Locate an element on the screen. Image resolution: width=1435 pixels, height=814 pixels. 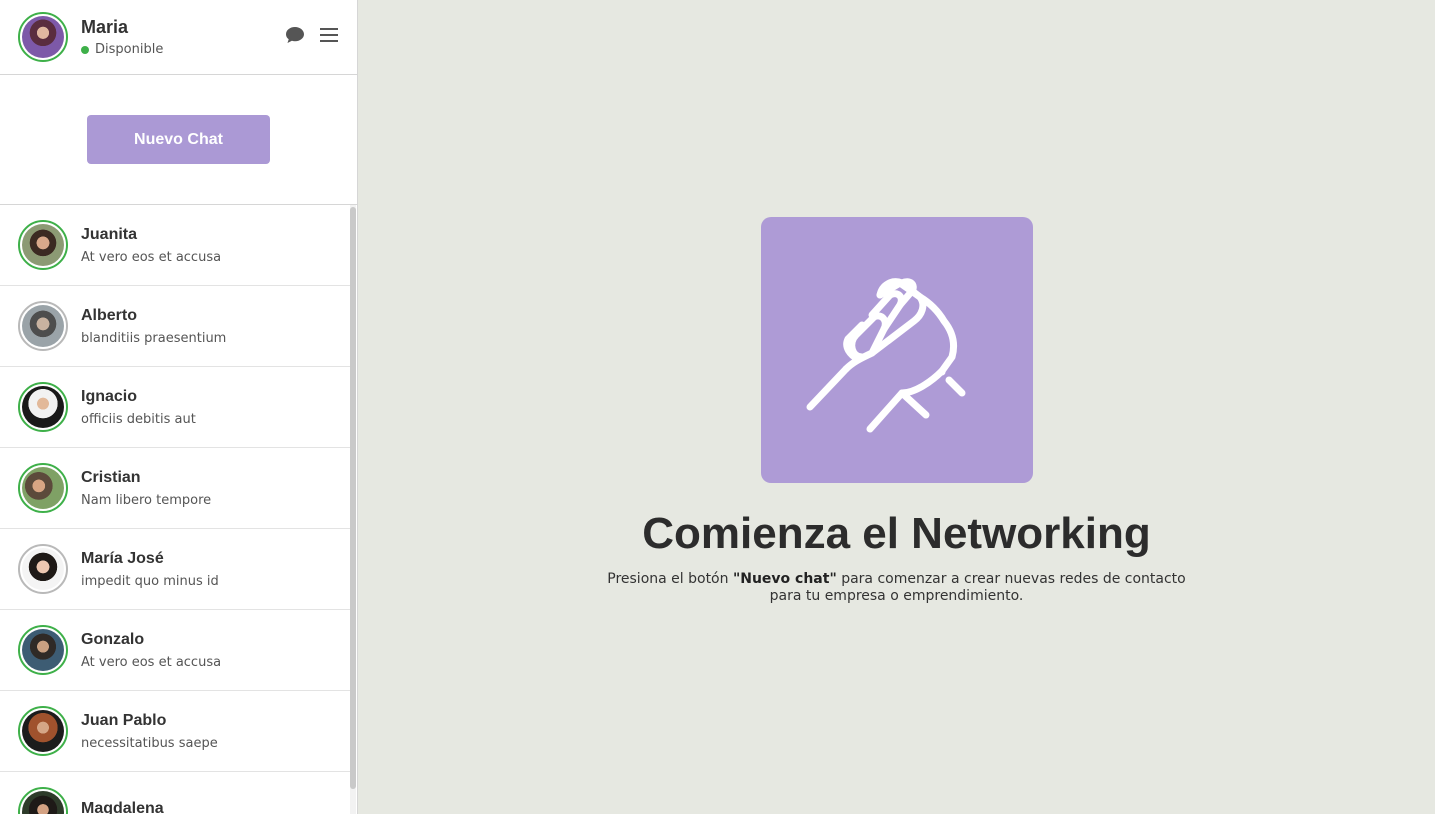
contact-name: Alberto is located at coordinates (109, 315).